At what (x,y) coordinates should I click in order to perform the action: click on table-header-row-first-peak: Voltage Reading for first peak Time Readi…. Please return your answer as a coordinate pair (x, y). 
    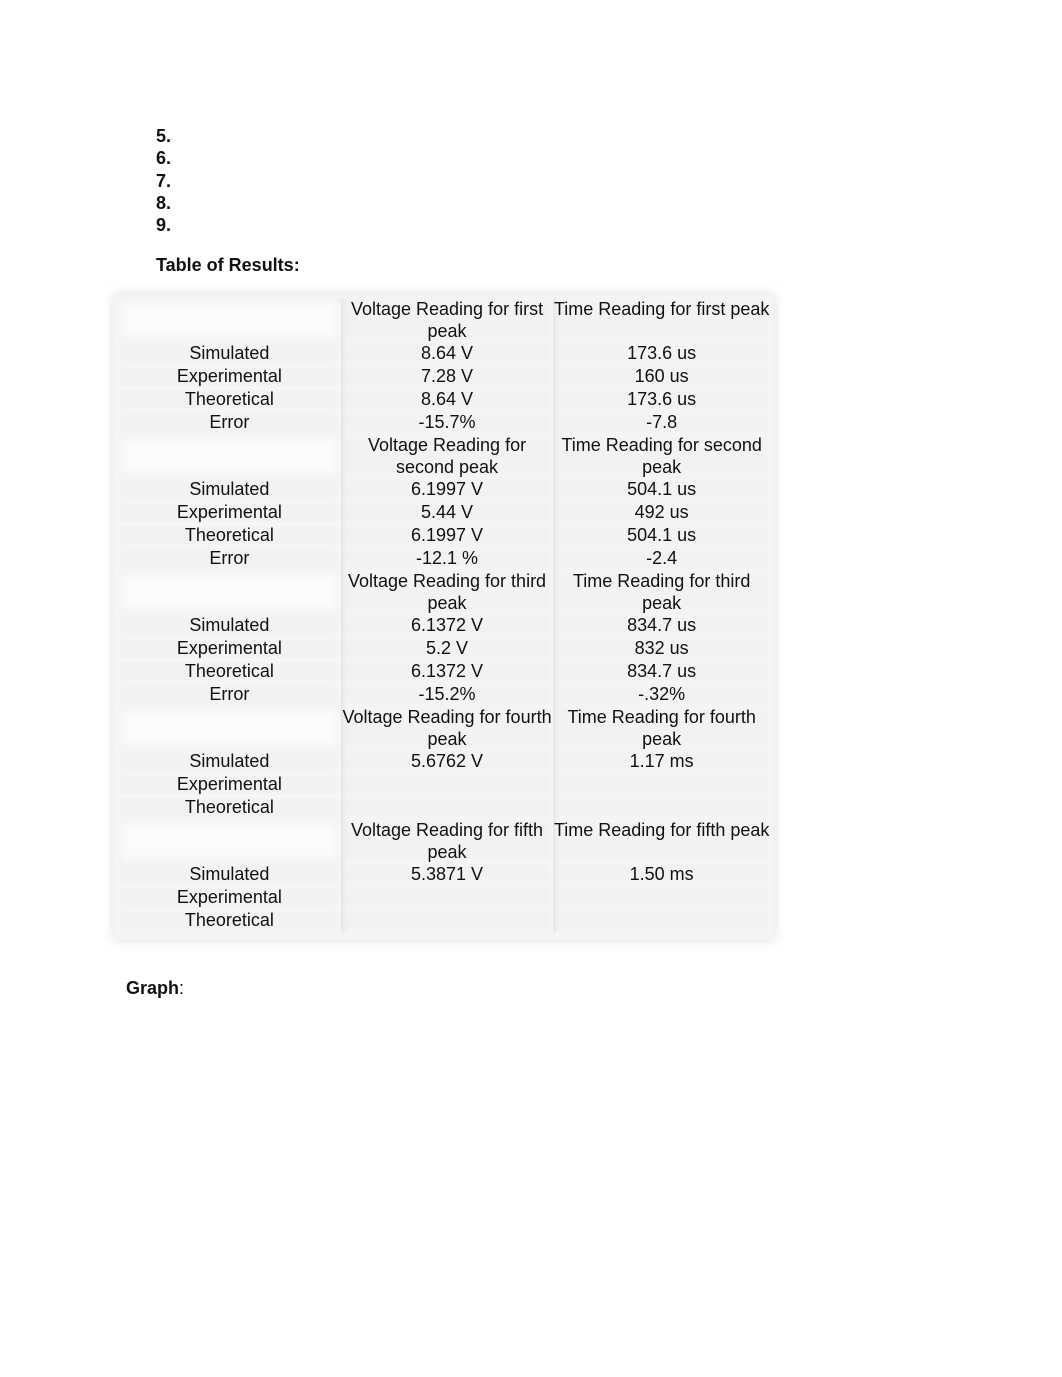
    Looking at the image, I should click on (444, 320).